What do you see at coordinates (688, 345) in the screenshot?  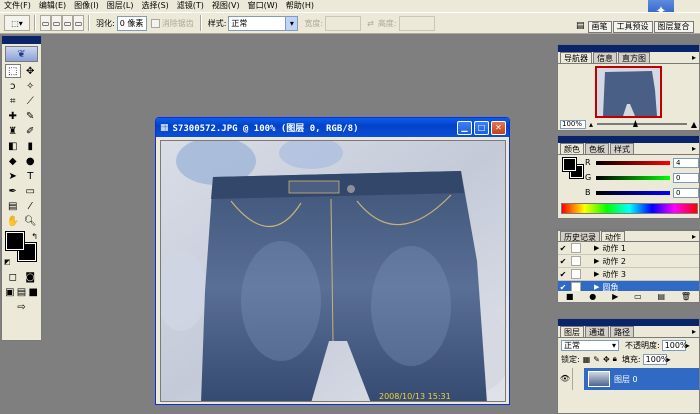 I see `opacity-arrow-icon: ▸` at bounding box center [688, 345].